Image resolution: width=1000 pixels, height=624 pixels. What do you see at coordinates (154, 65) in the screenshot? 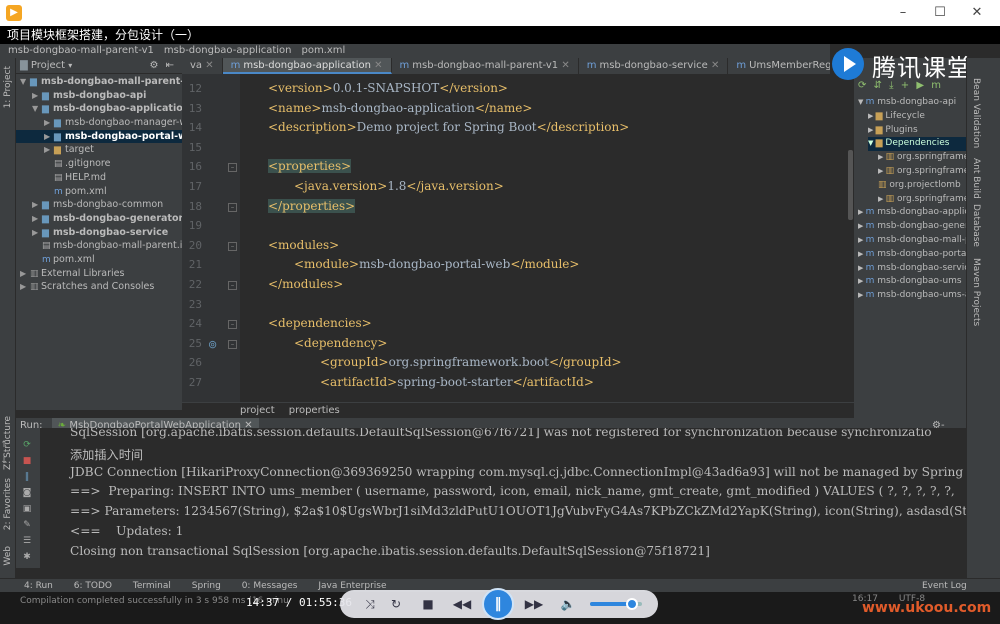
I see `settings-gear-icon: ⚙` at bounding box center [154, 65].